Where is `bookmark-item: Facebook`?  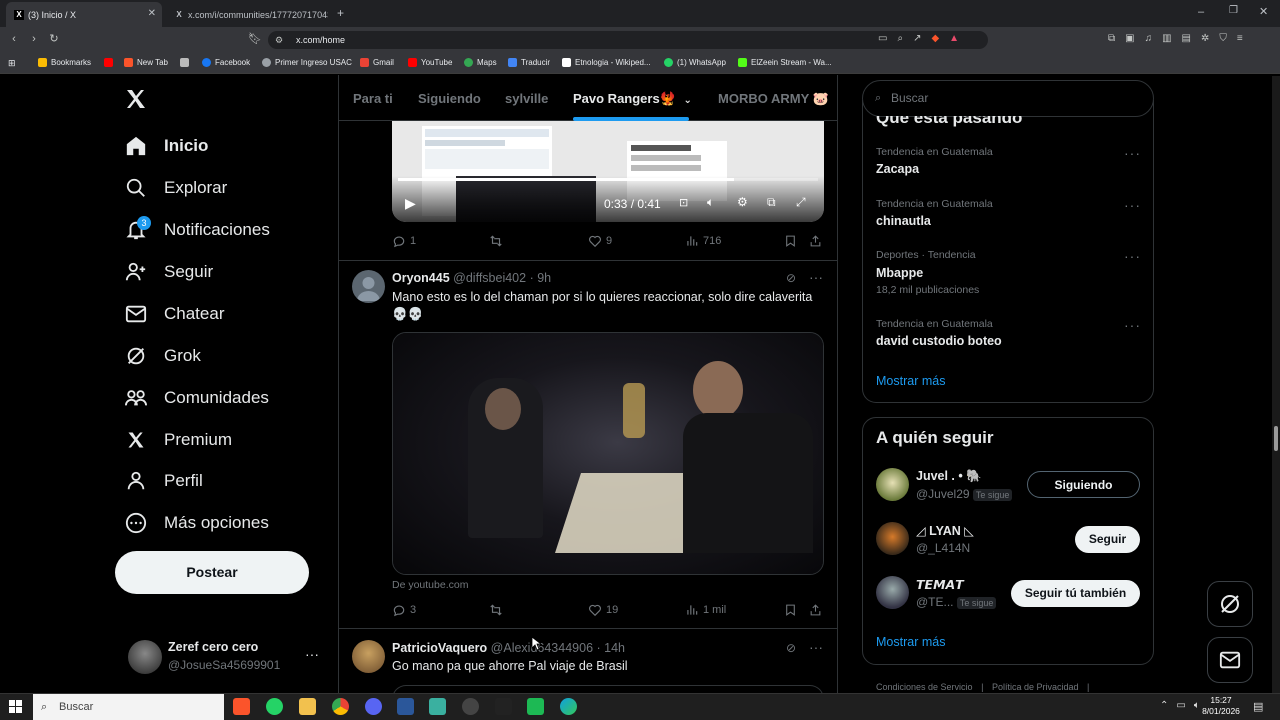 bookmark-item: Facebook is located at coordinates (226, 62).